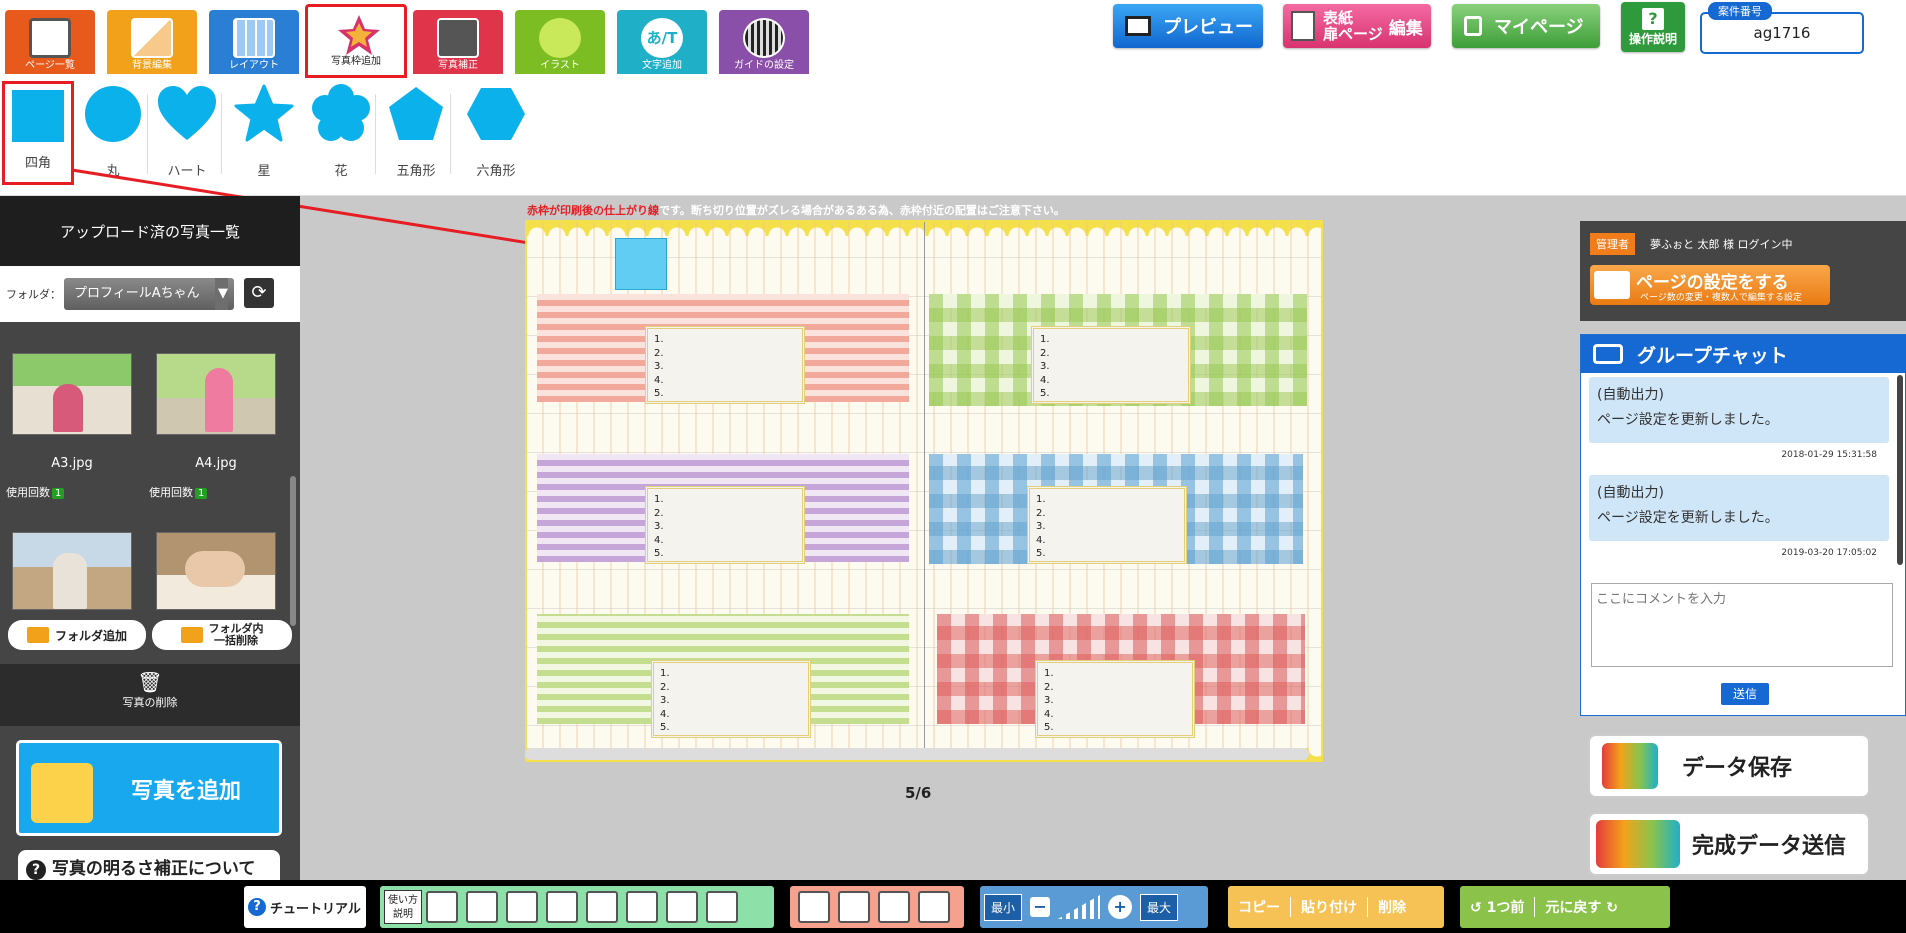 The height and width of the screenshot is (933, 1906). I want to click on hexagon-icon, so click(496, 114).